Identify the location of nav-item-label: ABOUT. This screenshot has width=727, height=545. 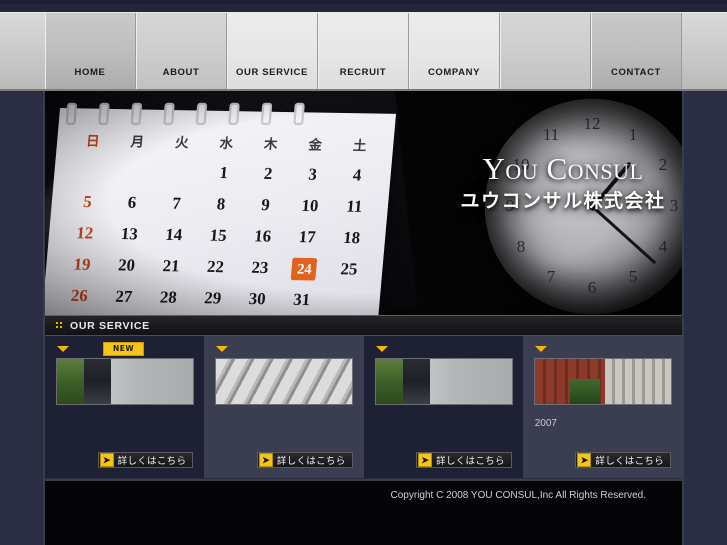
(181, 72).